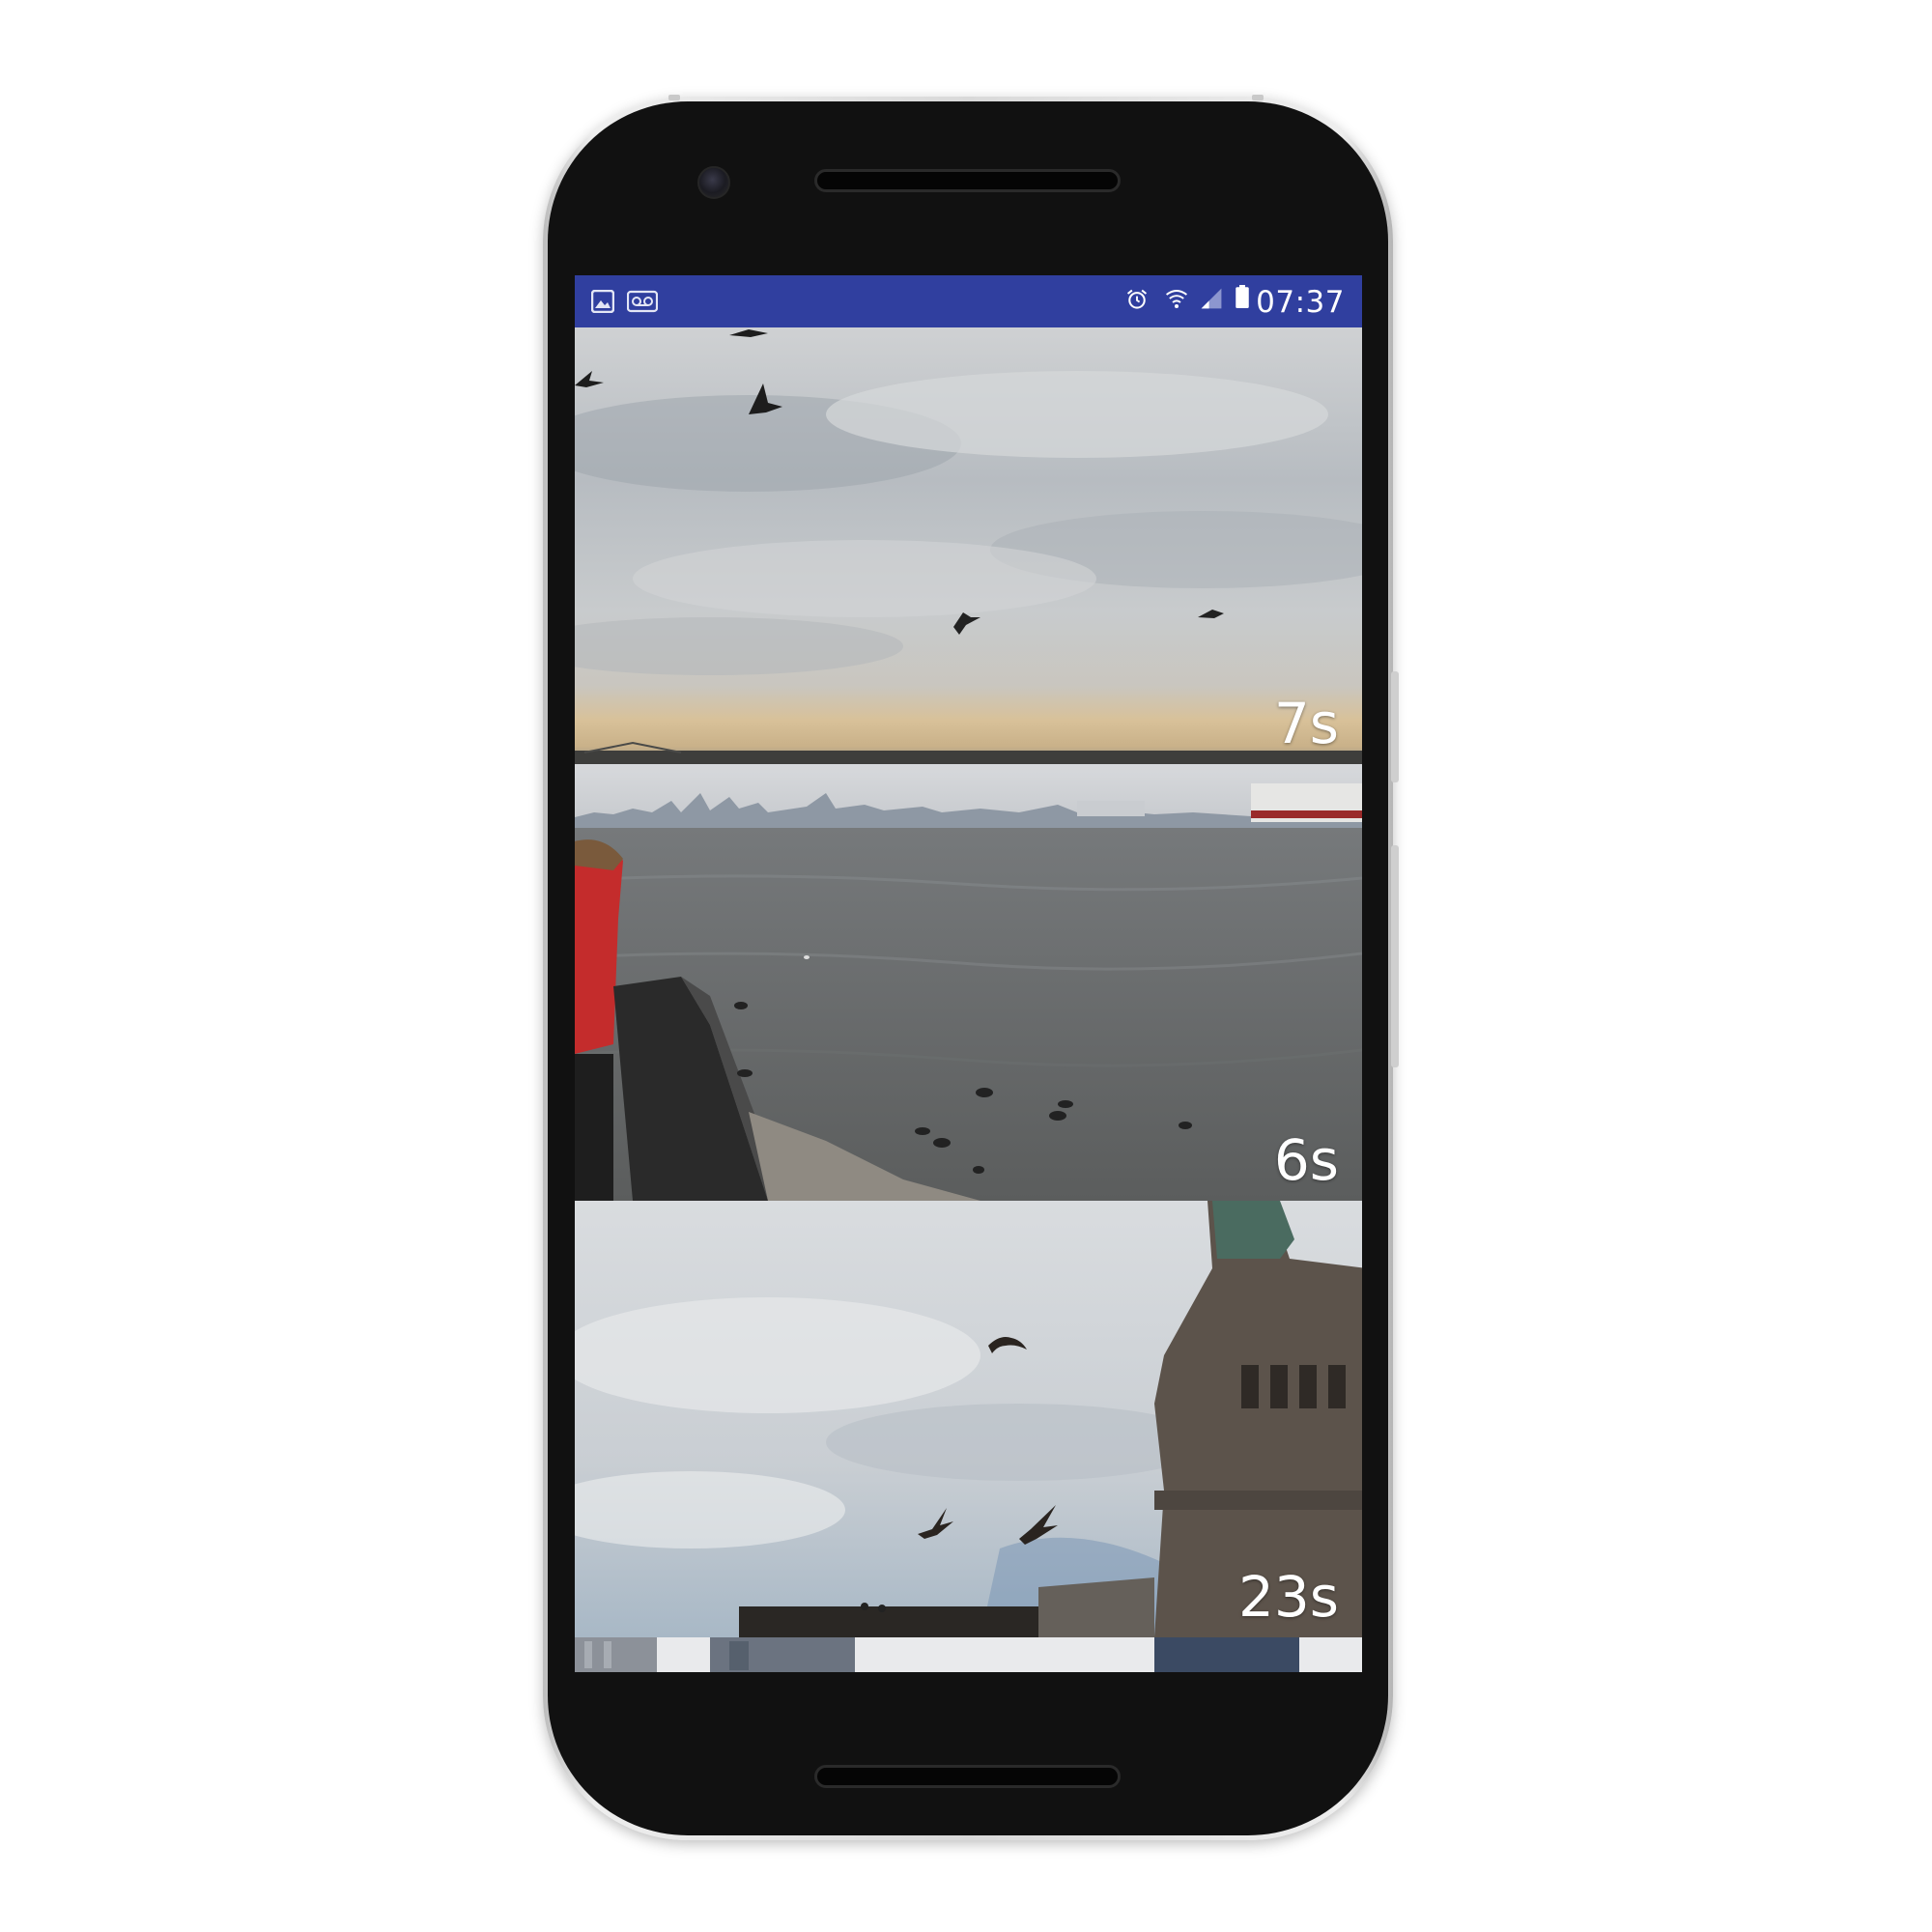 The width and height of the screenshot is (1932, 1932). Describe the element at coordinates (642, 301) in the screenshot. I see `voicemail-icon` at that location.